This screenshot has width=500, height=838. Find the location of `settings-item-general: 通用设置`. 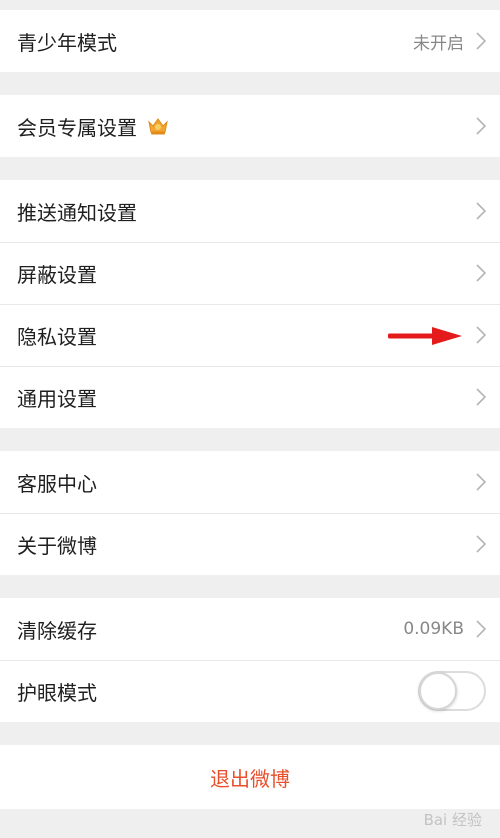

settings-item-general: 通用设置 is located at coordinates (250, 397).